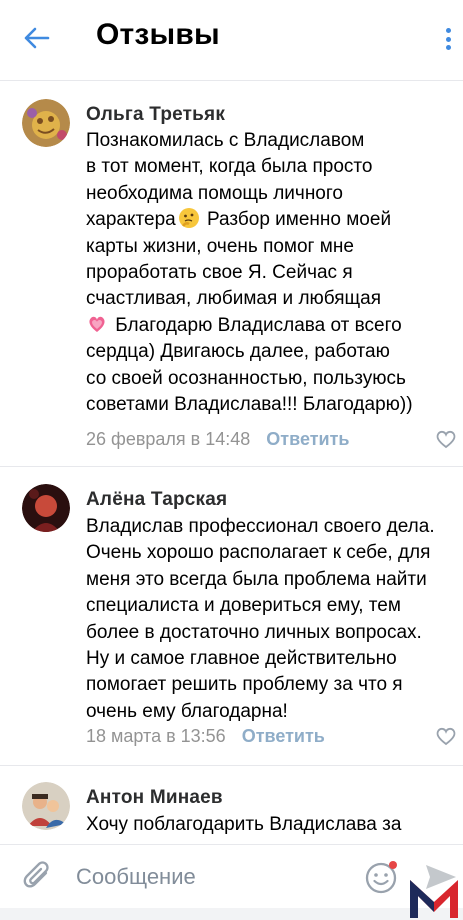 Image resolution: width=463 pixels, height=920 pixels. Describe the element at coordinates (448, 39) in the screenshot. I see `more-button` at that location.